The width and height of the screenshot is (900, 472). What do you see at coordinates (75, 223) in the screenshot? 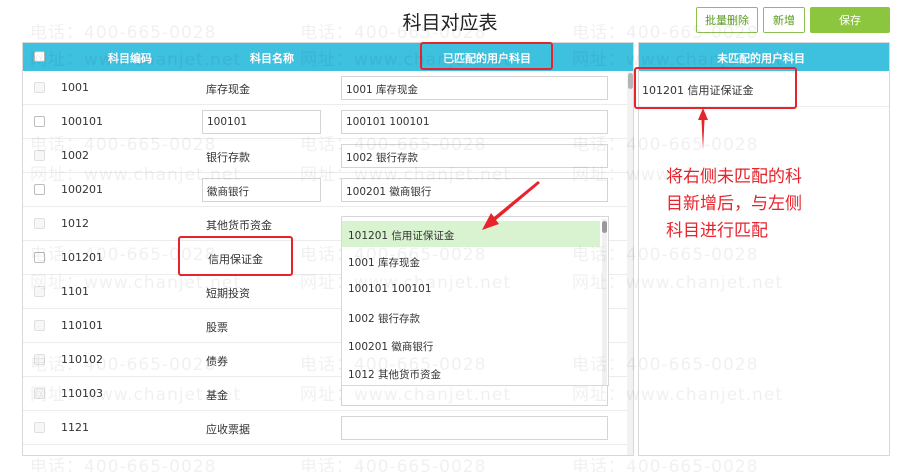
I see `account-code: 1012` at bounding box center [75, 223].